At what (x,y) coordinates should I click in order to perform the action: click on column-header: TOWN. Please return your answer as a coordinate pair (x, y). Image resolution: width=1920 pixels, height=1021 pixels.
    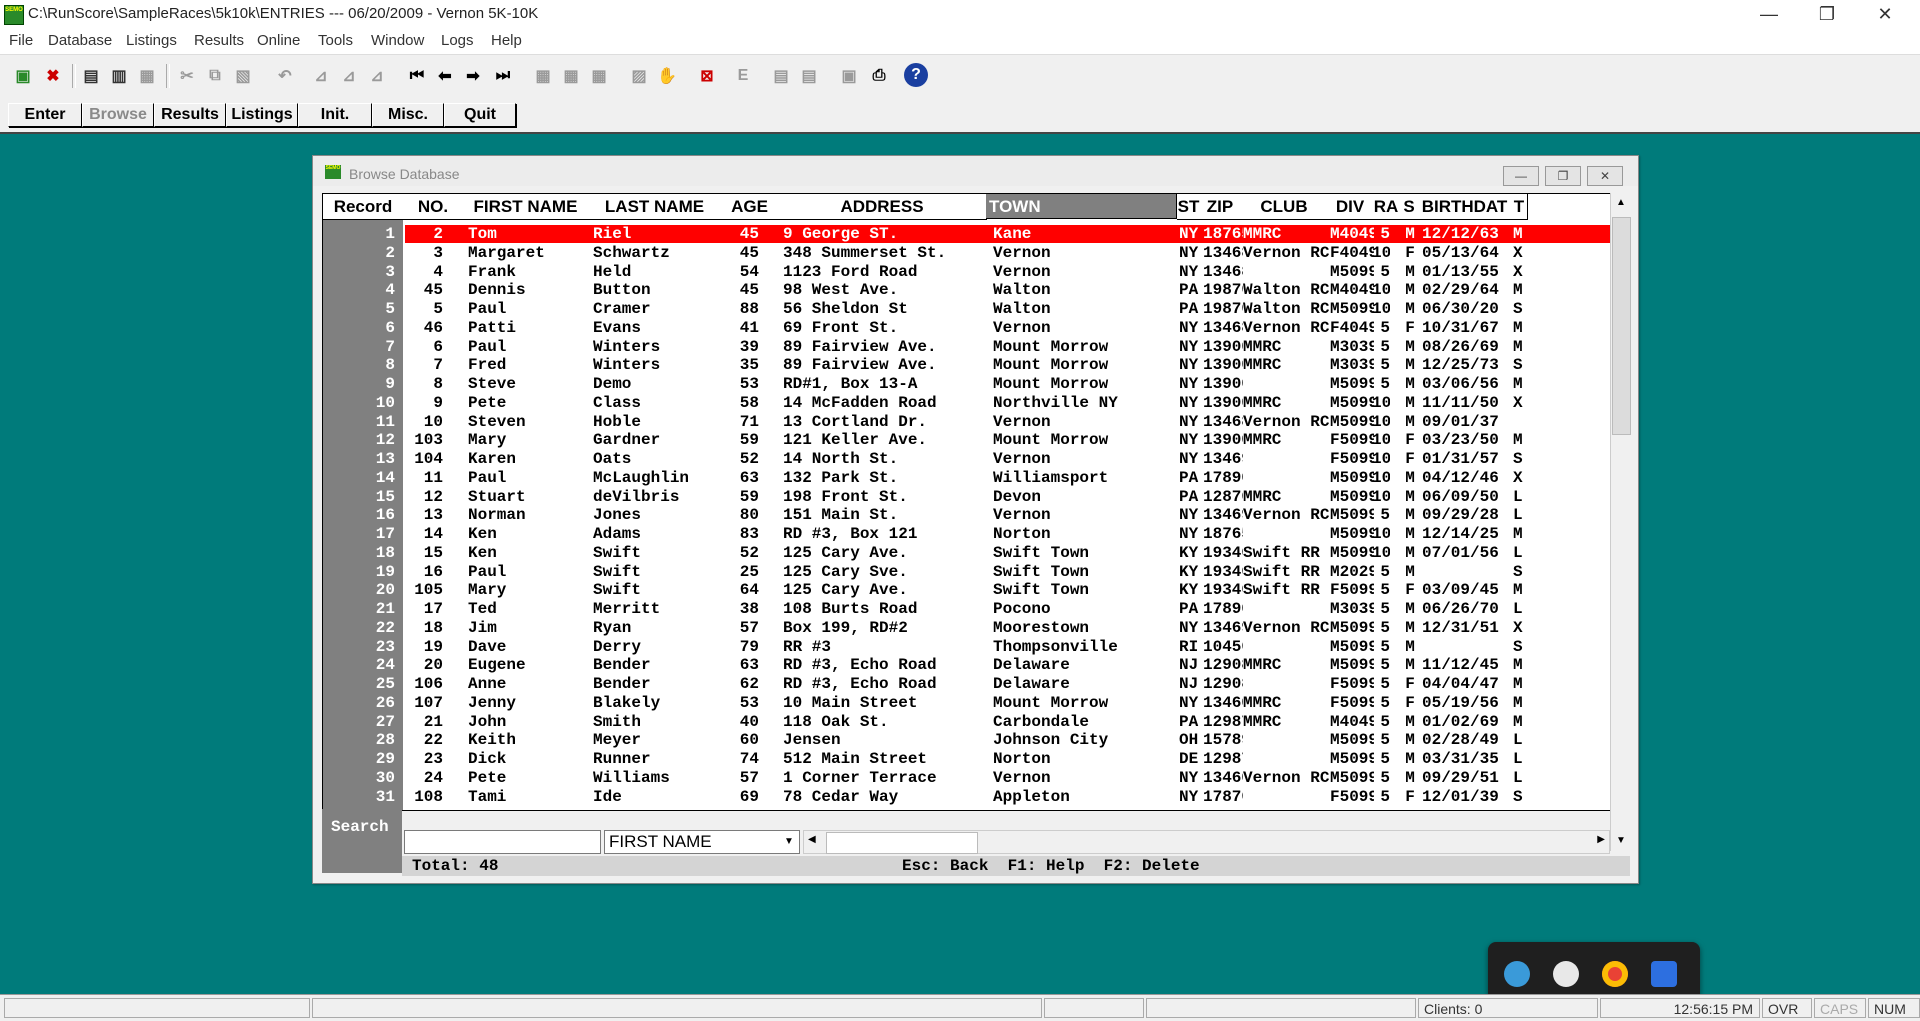
    Looking at the image, I should click on (1081, 206).